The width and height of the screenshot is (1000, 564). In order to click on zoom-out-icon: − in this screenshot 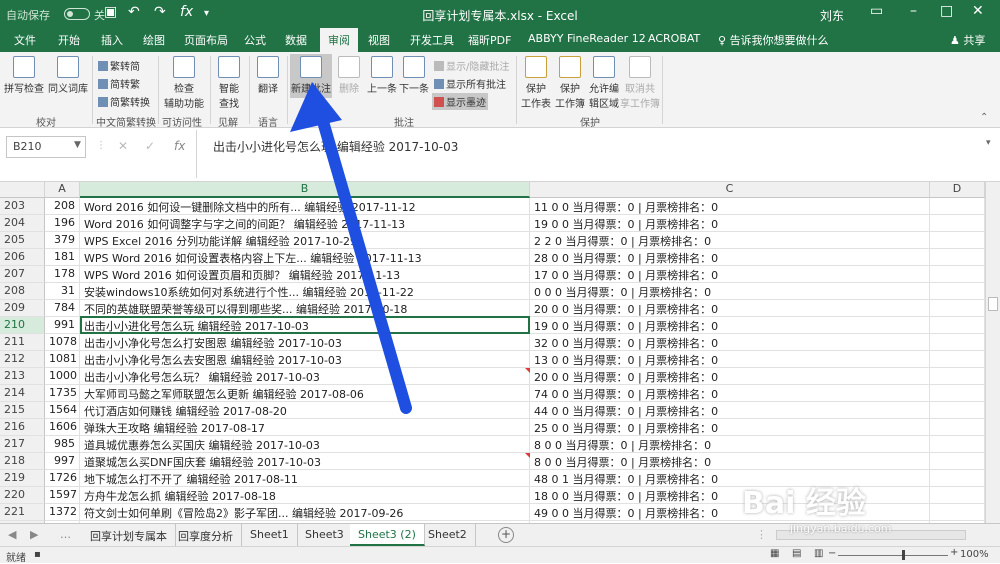, I will do `click(832, 553)`.